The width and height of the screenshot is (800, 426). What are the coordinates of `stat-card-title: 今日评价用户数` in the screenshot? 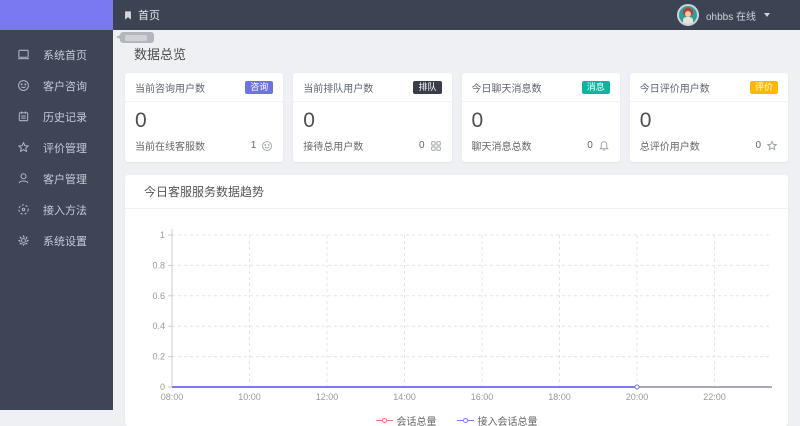 It's located at (675, 87).